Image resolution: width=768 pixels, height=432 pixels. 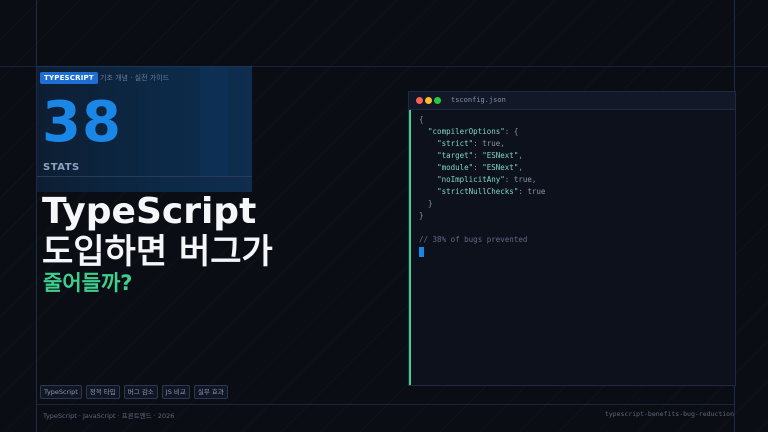 What do you see at coordinates (135, 78) in the screenshot?
I see `breadcrumb: 기초 개념 · 실전 가이드` at bounding box center [135, 78].